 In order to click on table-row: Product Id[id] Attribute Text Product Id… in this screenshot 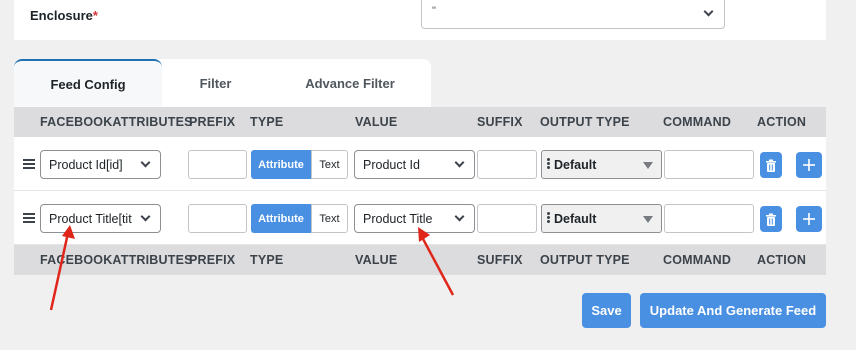, I will do `click(420, 164)`.